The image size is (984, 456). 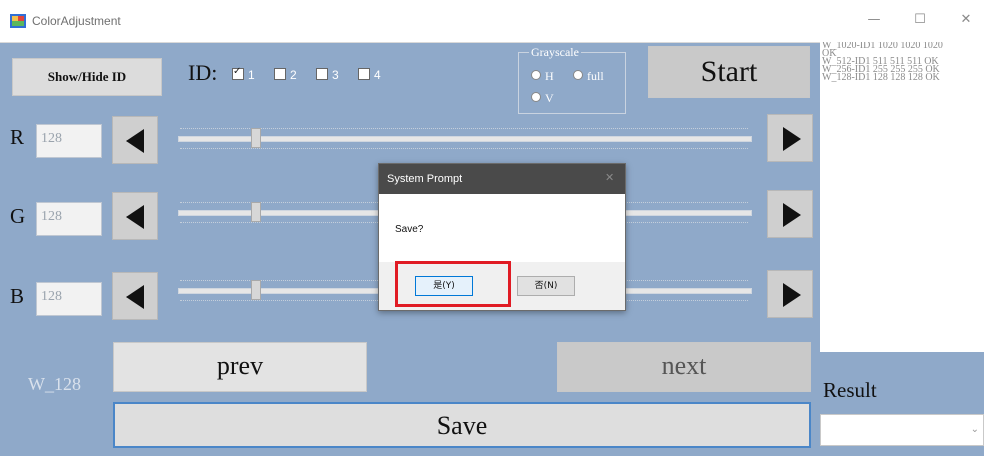 What do you see at coordinates (54, 384) in the screenshot?
I see `current-pattern-label: W_128` at bounding box center [54, 384].